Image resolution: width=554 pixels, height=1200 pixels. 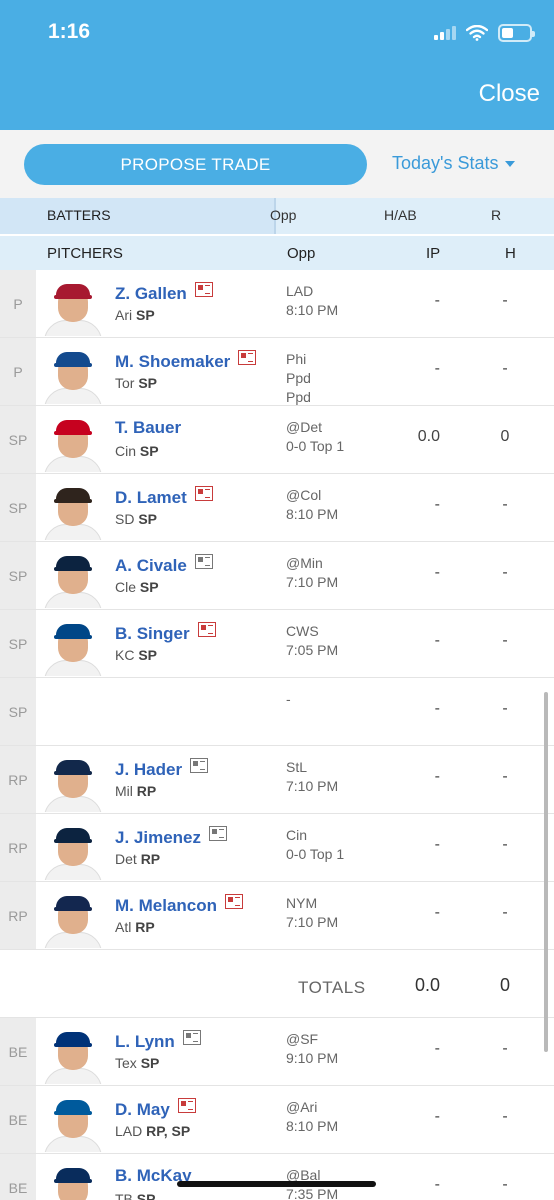 I want to click on player-name-link: A. Civale, so click(x=164, y=565).